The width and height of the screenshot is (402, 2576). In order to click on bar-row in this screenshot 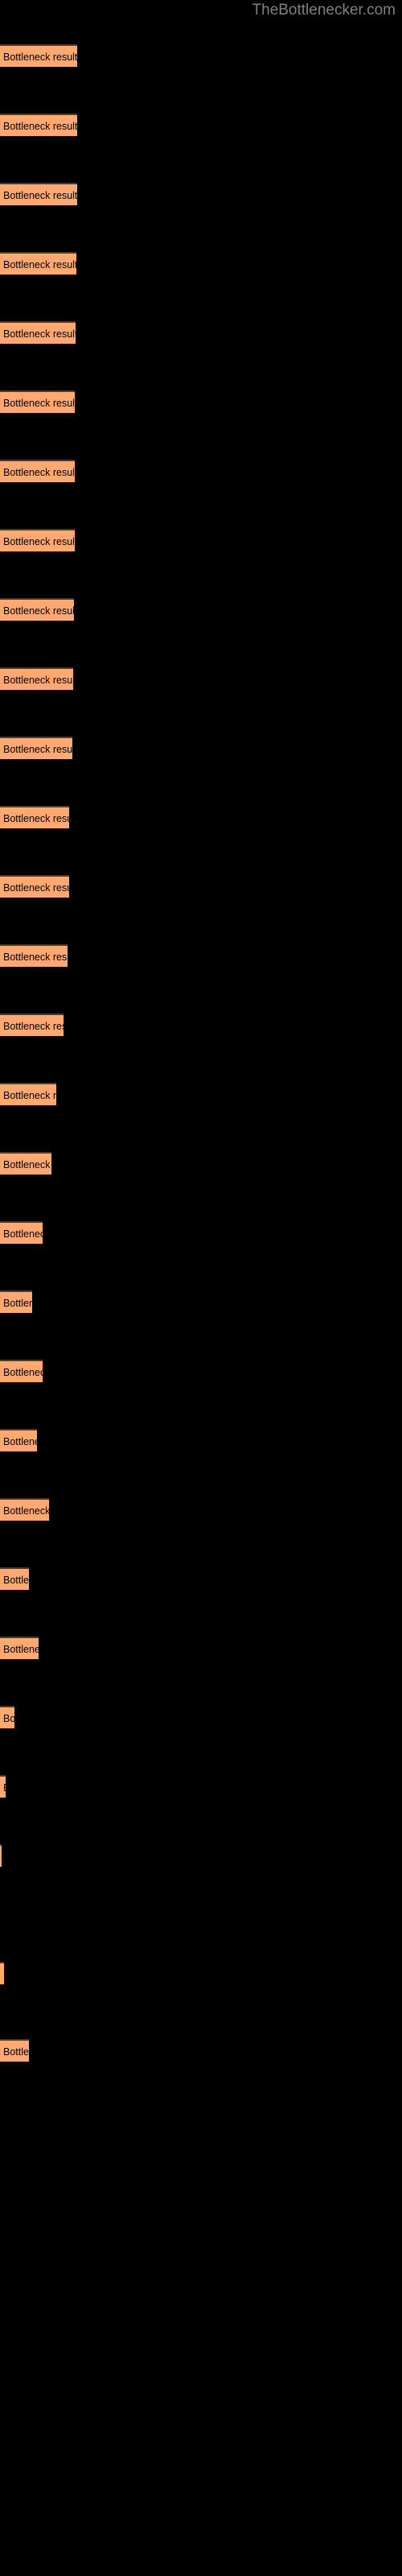, I will do `click(201, 1924)`.